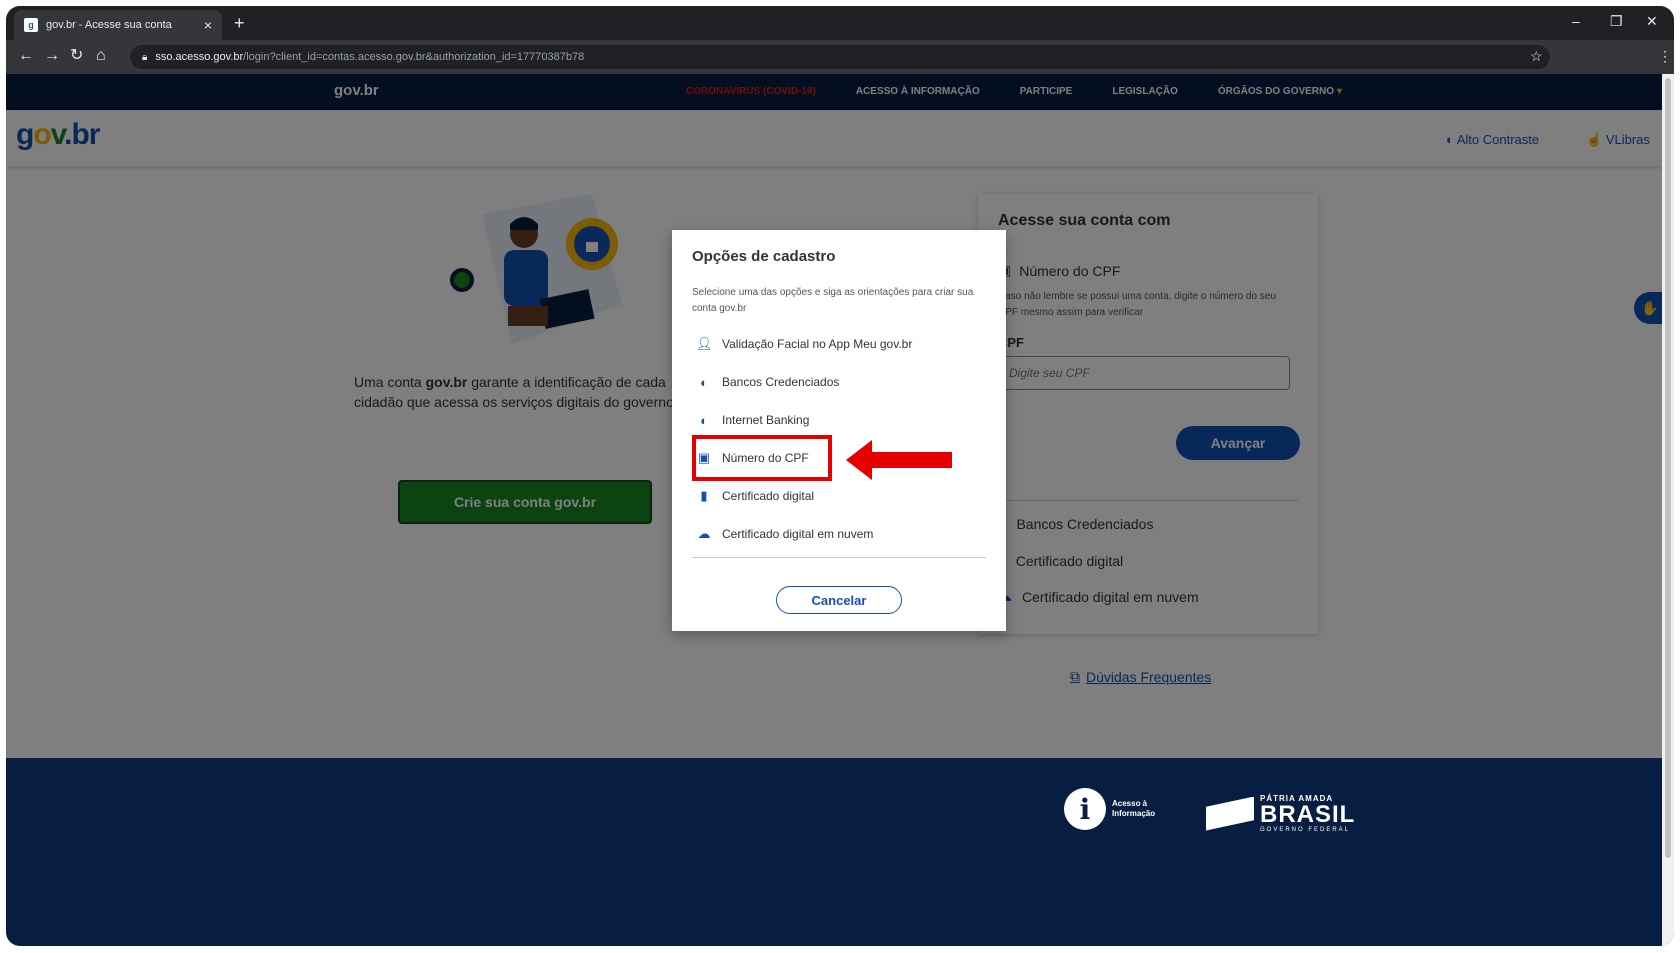 The width and height of the screenshot is (1680, 953). What do you see at coordinates (1305, 830) in the screenshot?
I see `brasil-bottom: GOVERNO FEDERAL` at bounding box center [1305, 830].